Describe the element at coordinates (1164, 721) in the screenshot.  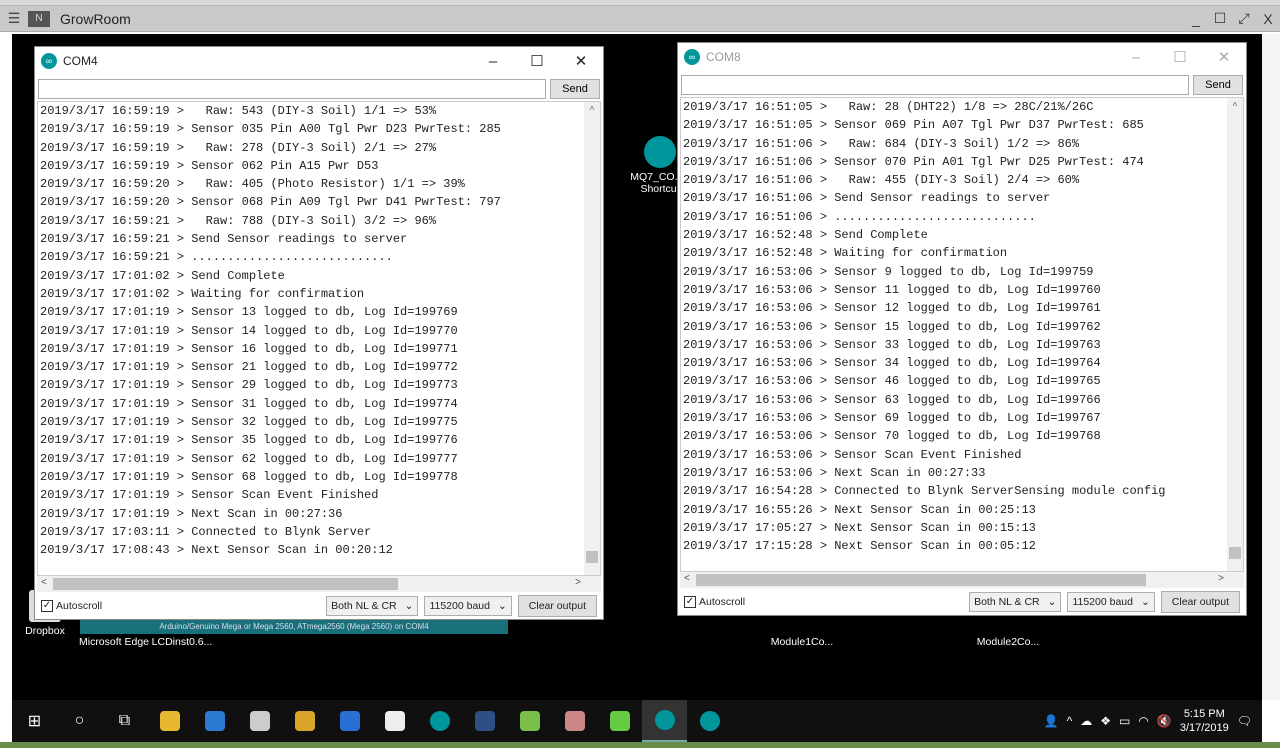
I see `volume-muted-icon: 🔇` at that location.